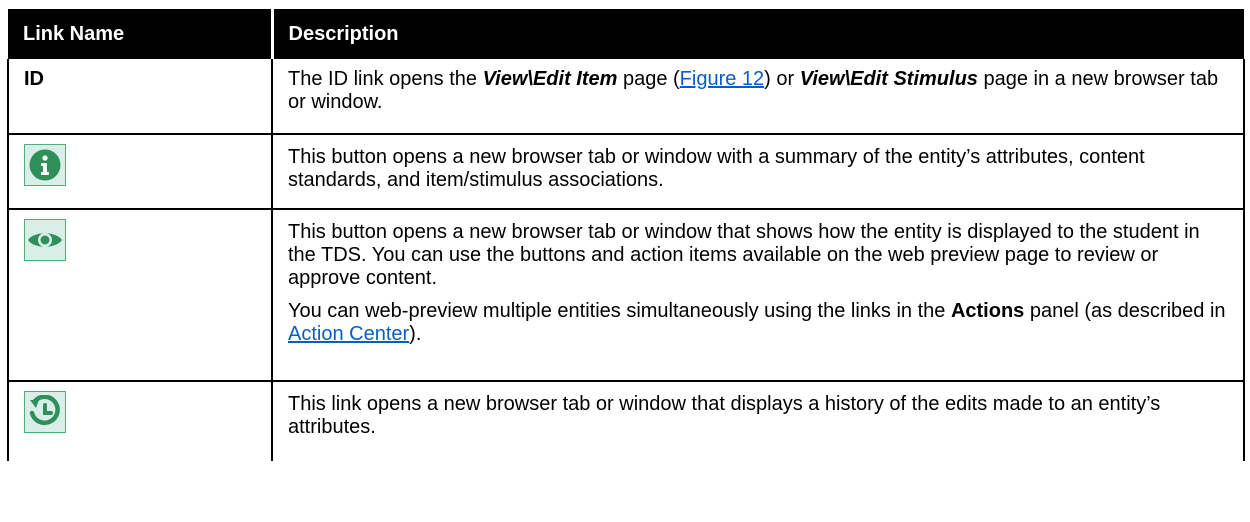  I want to click on row-eye-desc-text: )., so click(415, 334).